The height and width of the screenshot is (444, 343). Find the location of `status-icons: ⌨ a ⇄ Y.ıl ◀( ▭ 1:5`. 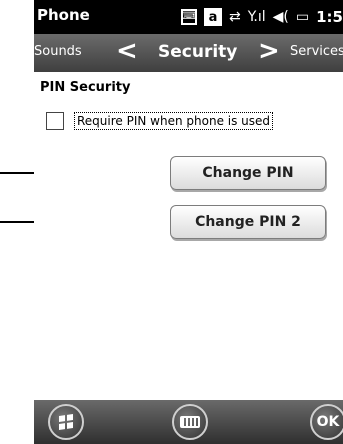

status-icons: ⌨ a ⇄ Y.ıl ◀( ▭ 1:5 is located at coordinates (261, 17).